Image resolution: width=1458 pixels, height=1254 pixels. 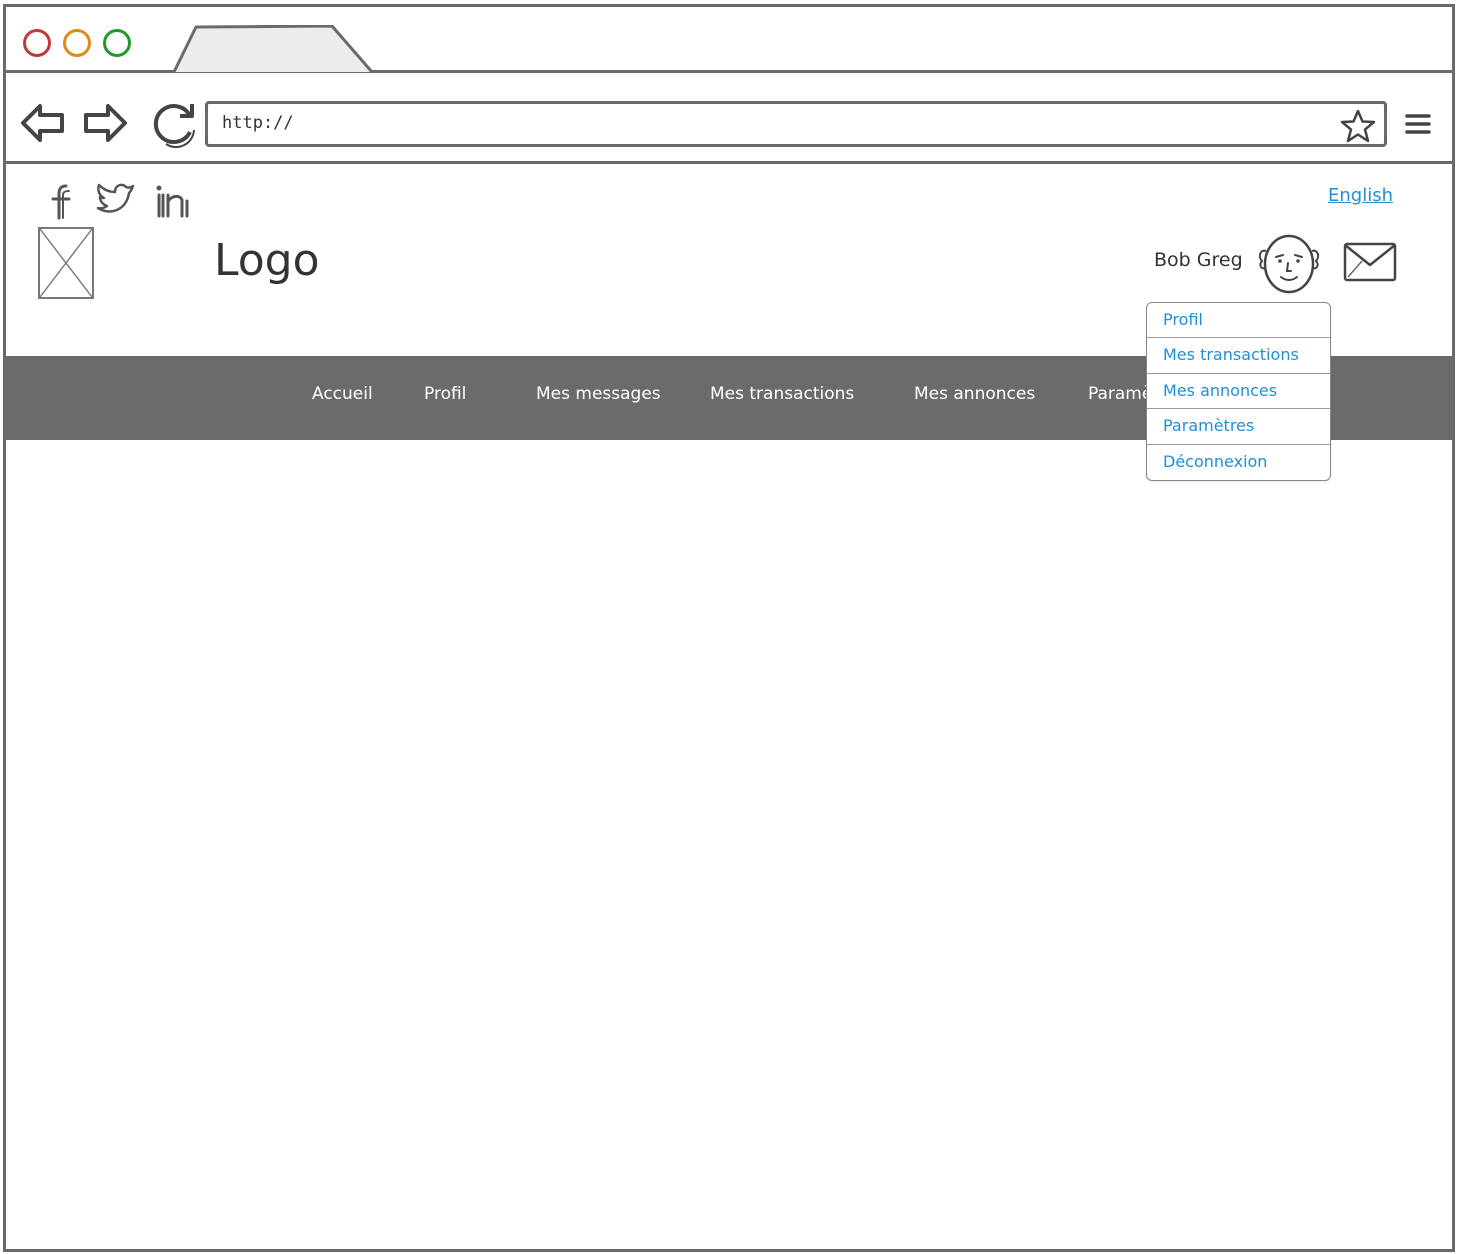 What do you see at coordinates (274, 49) in the screenshot?
I see `browser-tab` at bounding box center [274, 49].